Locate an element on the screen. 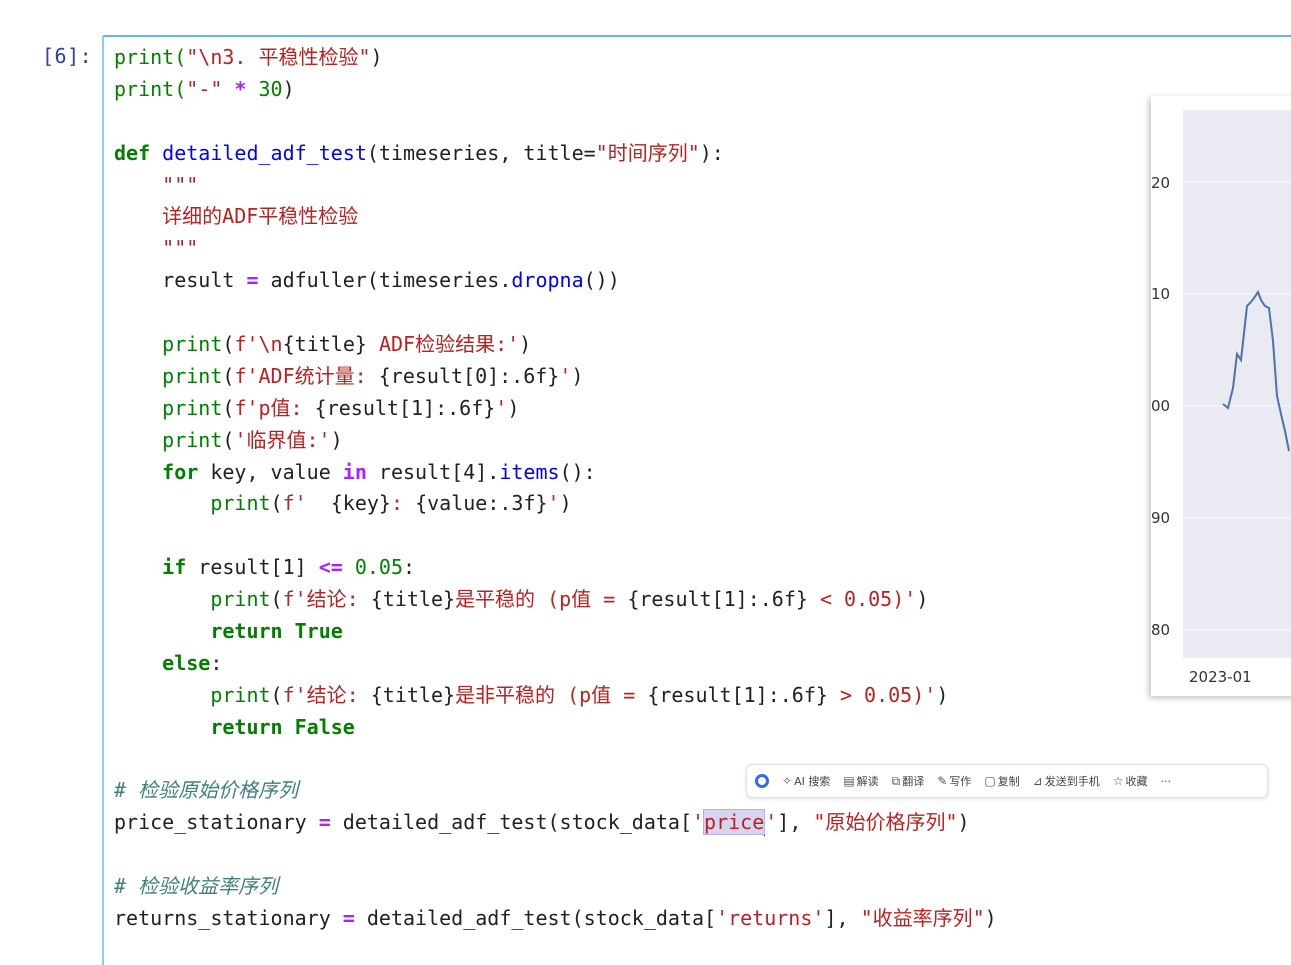  code-line: else: is located at coordinates (555, 664).